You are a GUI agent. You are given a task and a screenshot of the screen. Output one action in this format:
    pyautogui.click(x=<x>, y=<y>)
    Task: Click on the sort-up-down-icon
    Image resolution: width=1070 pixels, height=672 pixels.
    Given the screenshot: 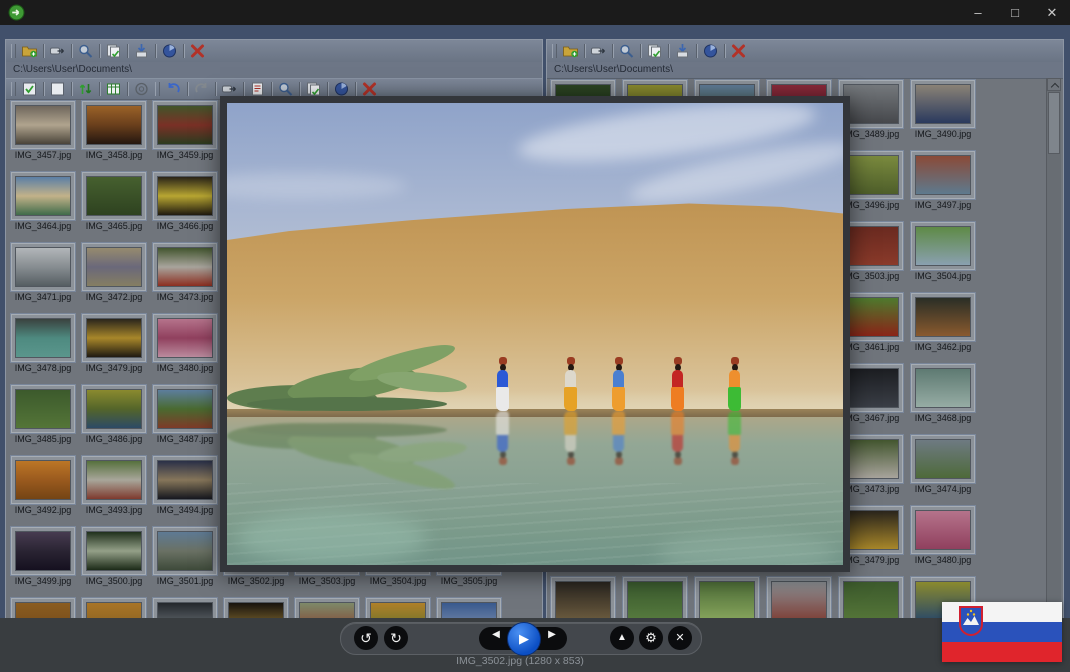 What is the action you would take?
    pyautogui.click(x=85, y=89)
    